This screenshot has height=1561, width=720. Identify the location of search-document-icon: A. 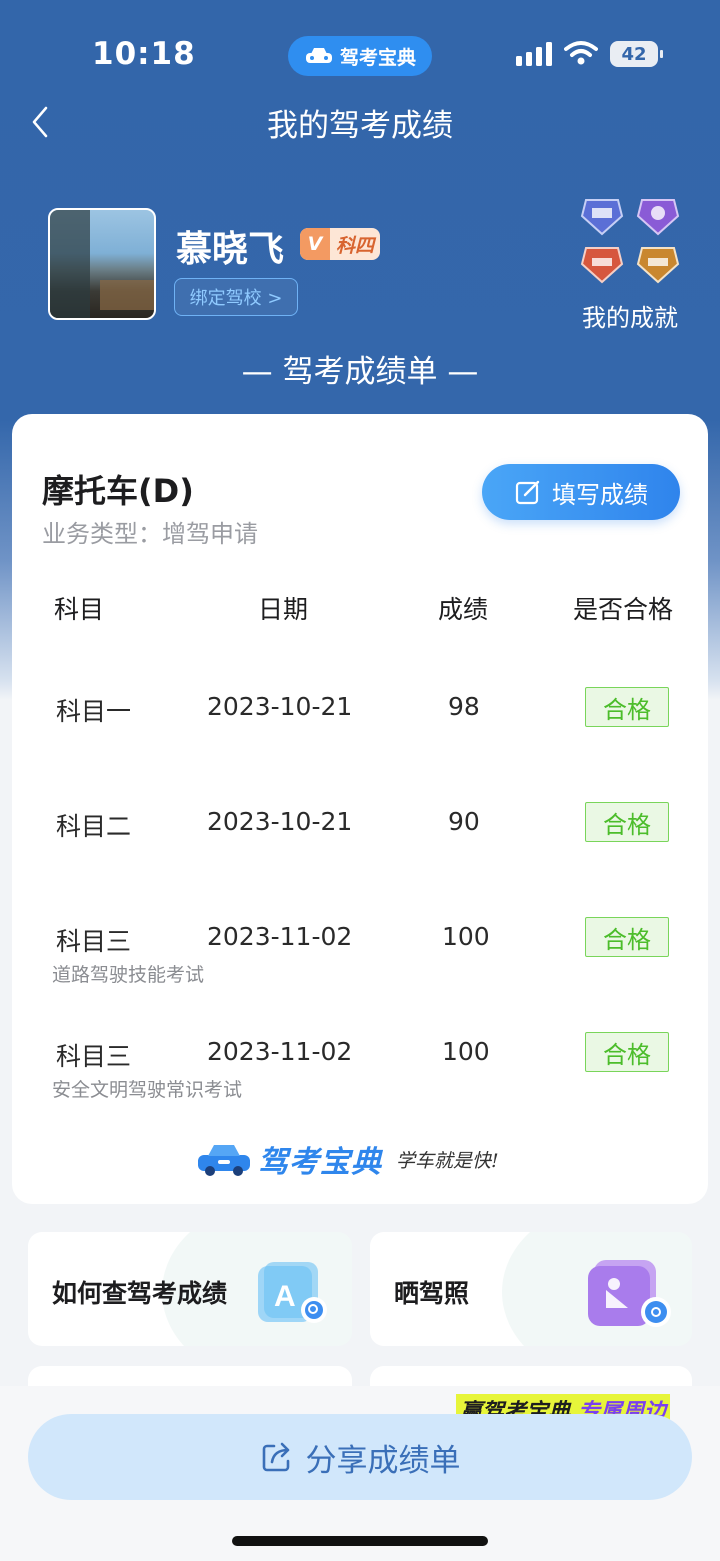
(292, 1292).